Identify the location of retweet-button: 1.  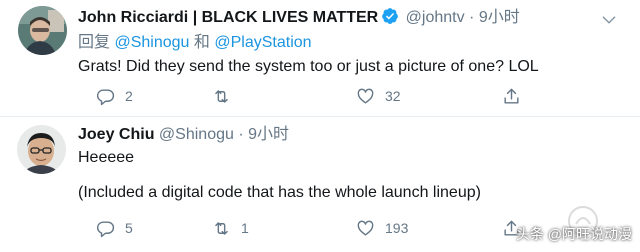
(230, 228).